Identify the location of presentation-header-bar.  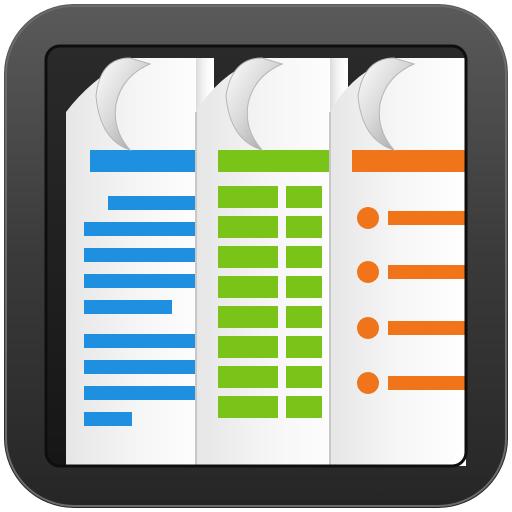
(409, 161).